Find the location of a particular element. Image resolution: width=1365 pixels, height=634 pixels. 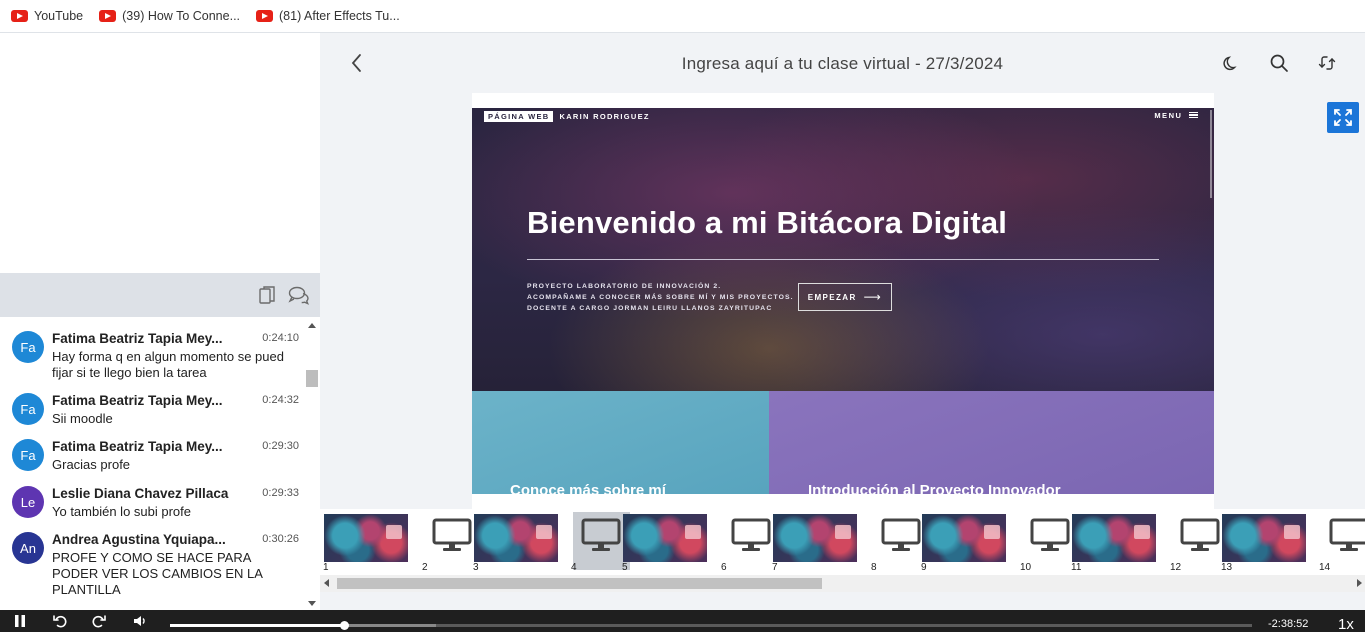

time-remaining: -2:38:52 is located at coordinates (1288, 624).